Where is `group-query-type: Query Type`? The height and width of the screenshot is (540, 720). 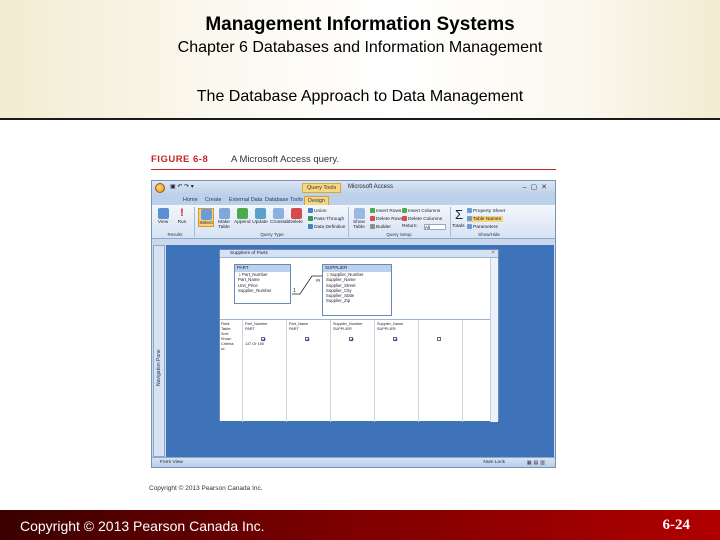 group-query-type: Query Type is located at coordinates (272, 234).